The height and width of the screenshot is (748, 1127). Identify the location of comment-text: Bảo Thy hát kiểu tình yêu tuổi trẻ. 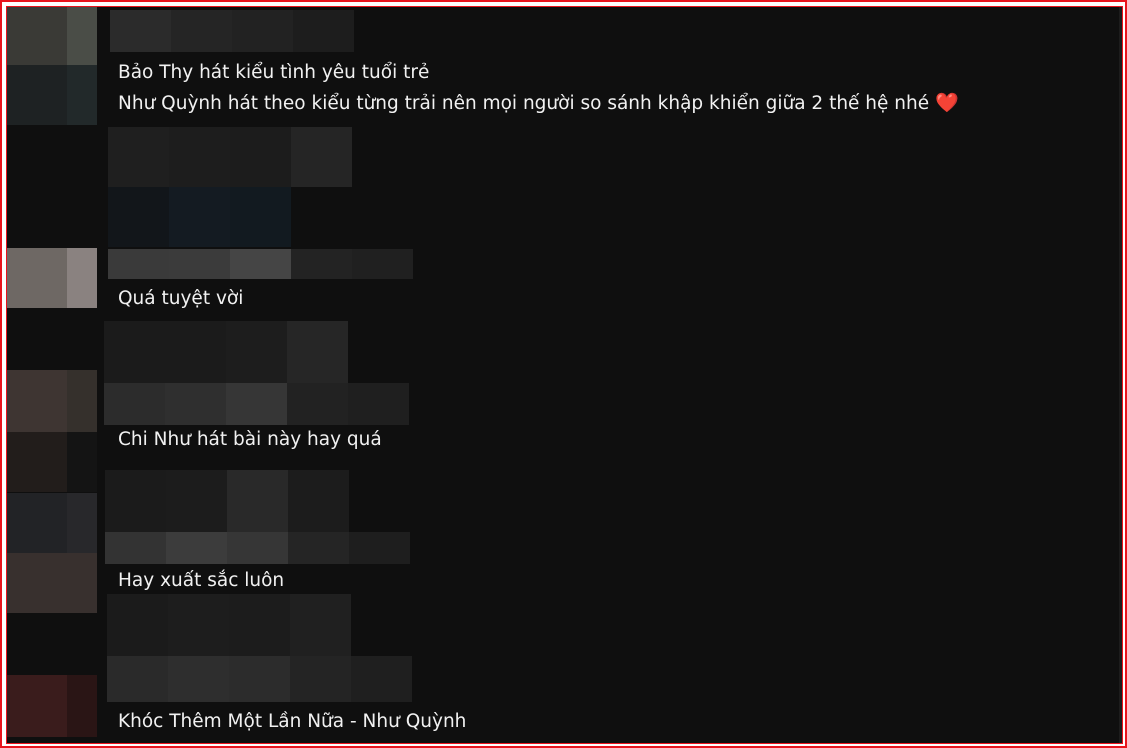
(274, 72).